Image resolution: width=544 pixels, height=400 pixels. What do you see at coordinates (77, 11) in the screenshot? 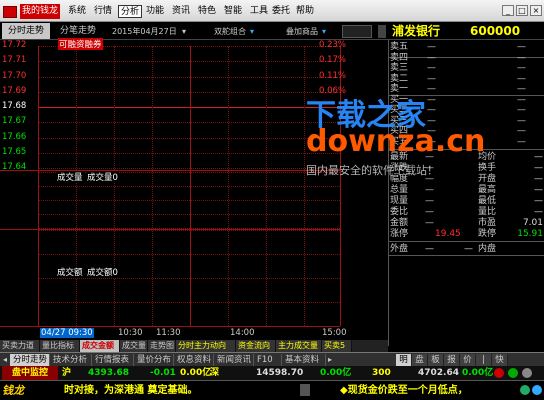
I see `menu-item-0: 系统` at bounding box center [77, 11].